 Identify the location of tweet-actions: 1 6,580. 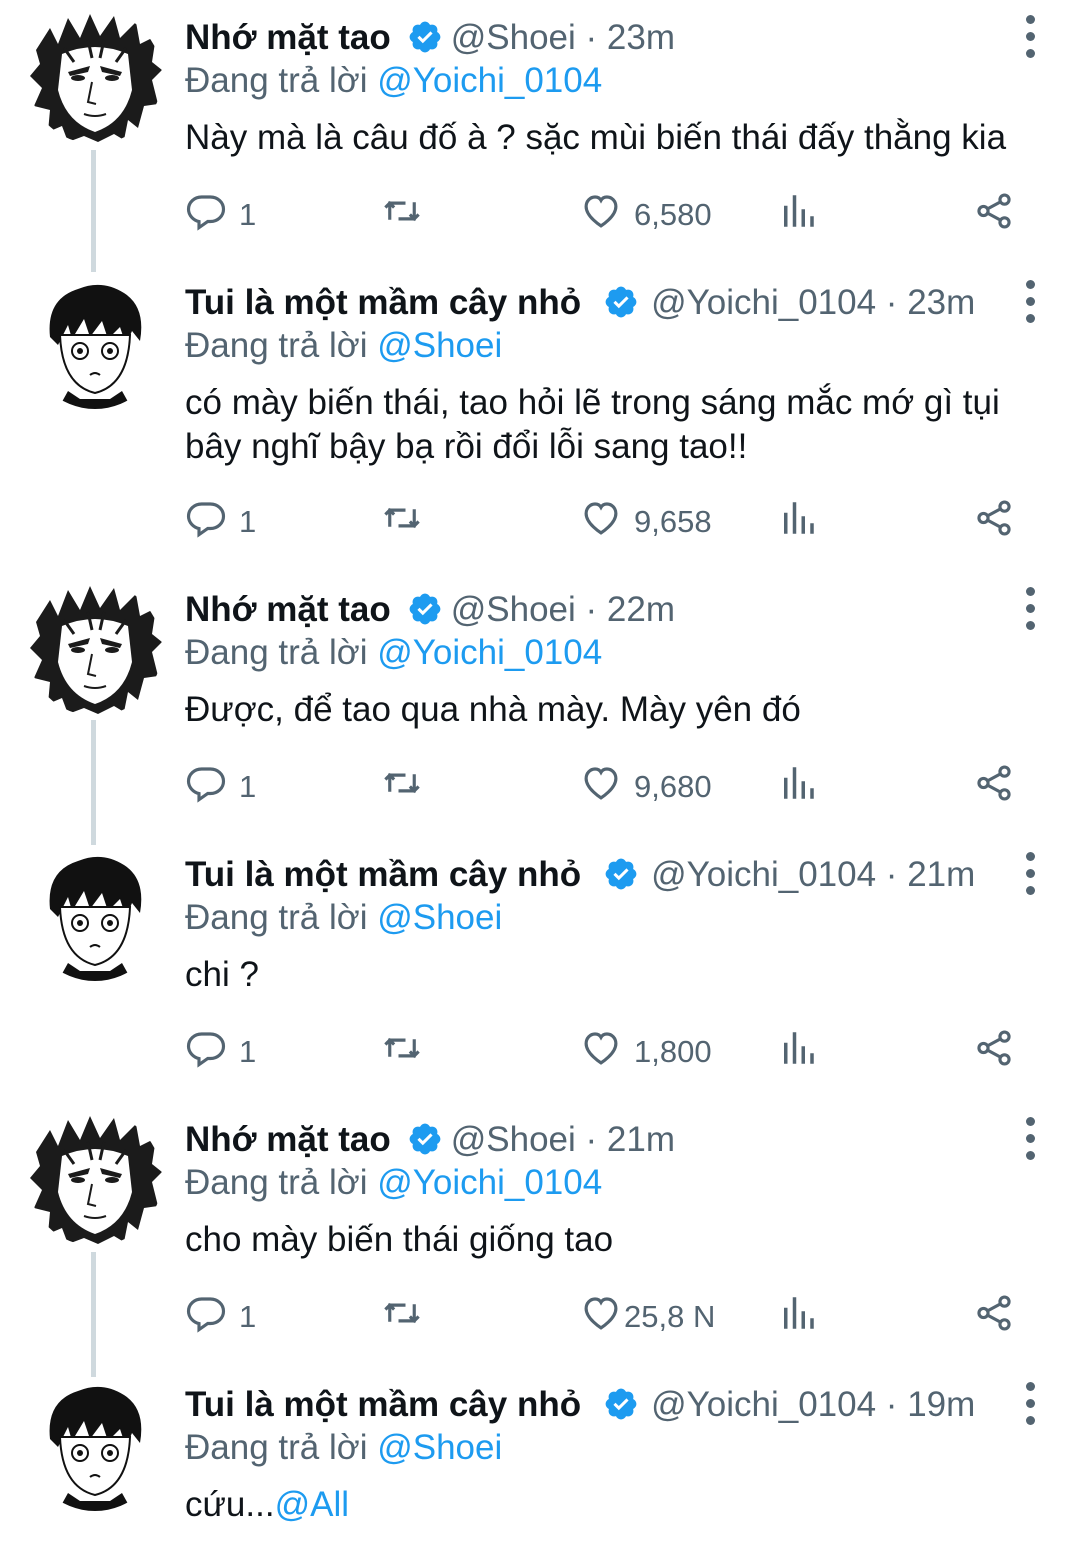
(605, 215).